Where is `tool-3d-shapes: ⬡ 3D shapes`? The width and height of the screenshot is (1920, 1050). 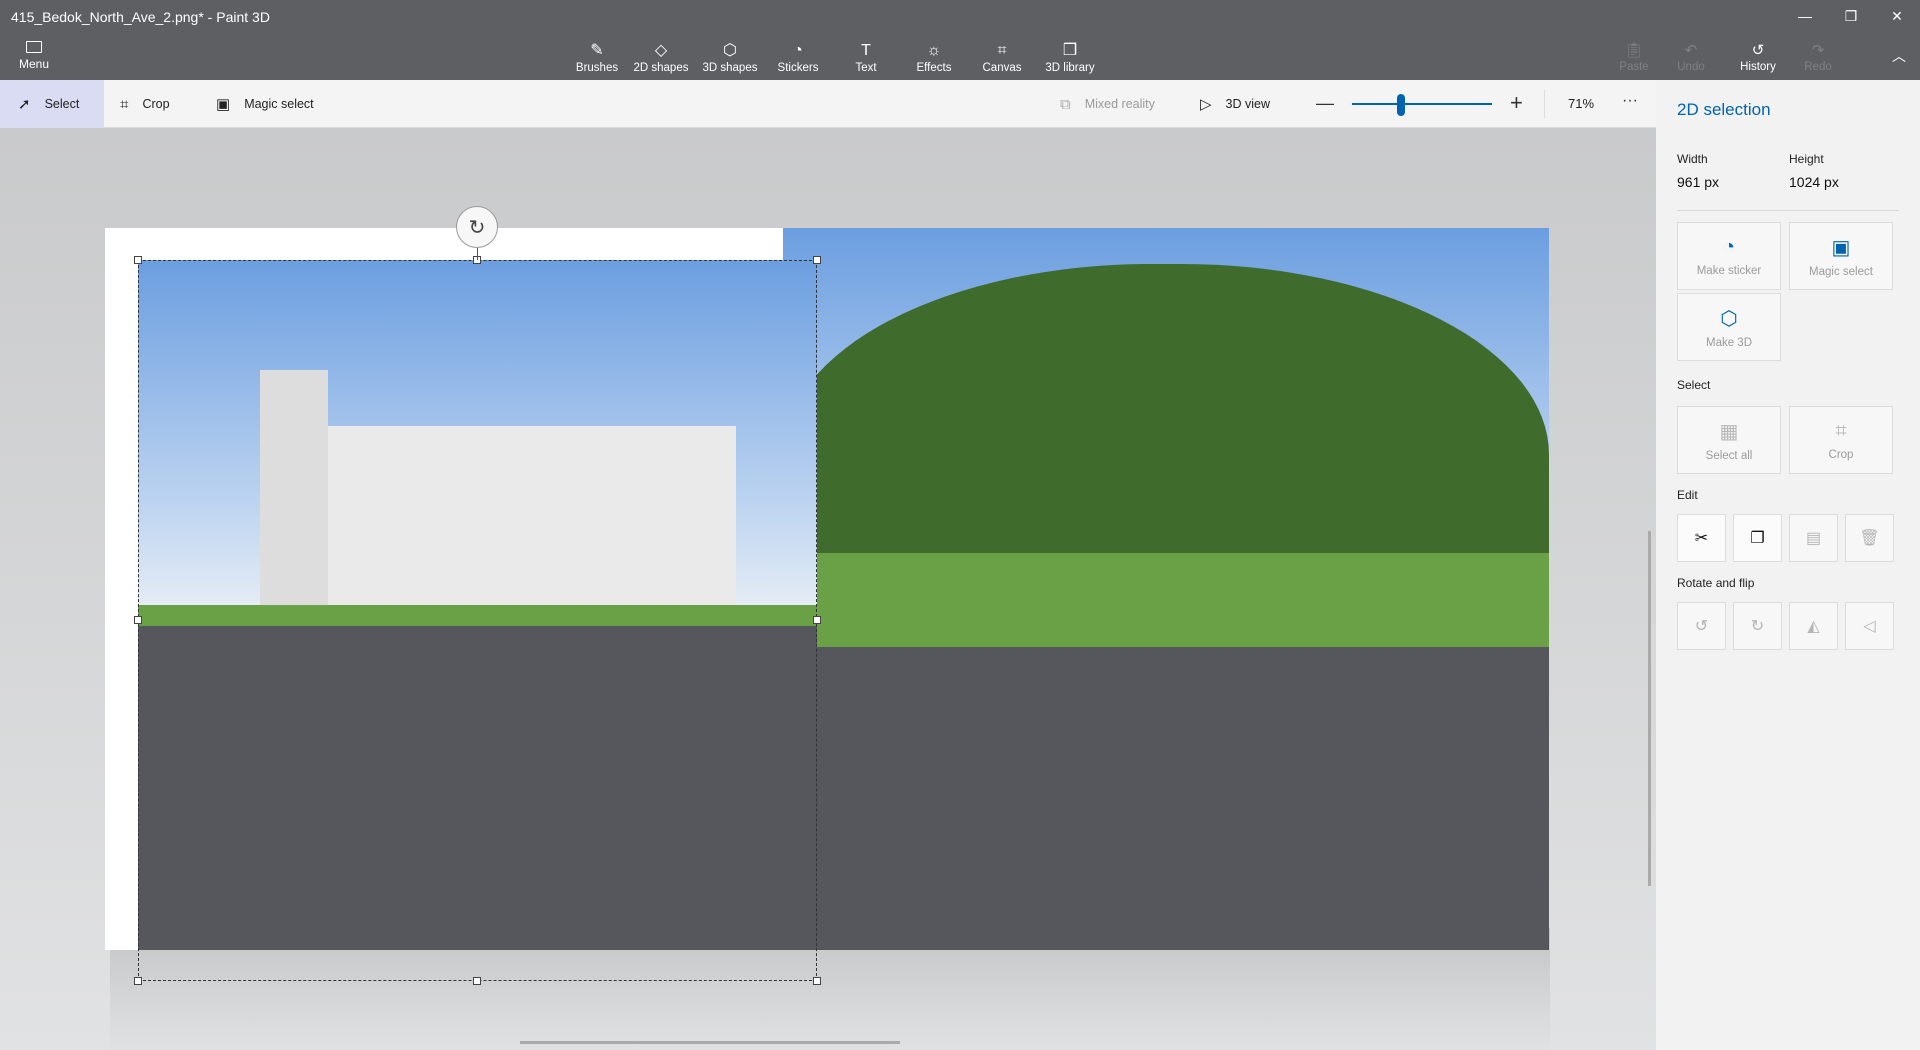
tool-3d-shapes: ⬡ 3D shapes is located at coordinates (730, 56).